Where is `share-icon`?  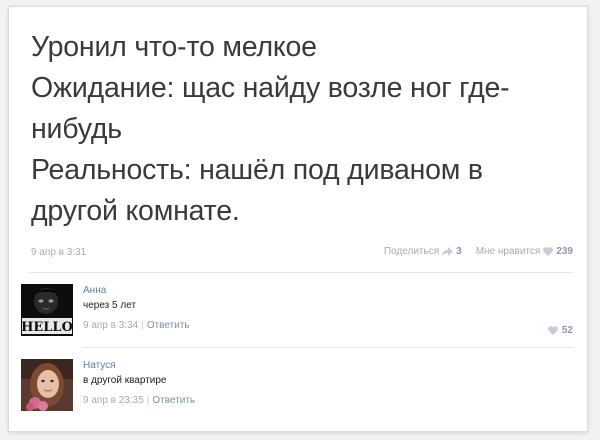
share-icon is located at coordinates (448, 251).